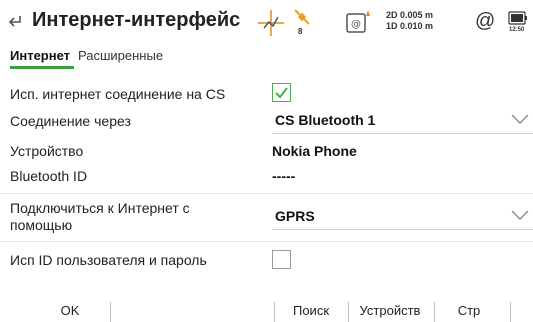 The width and height of the screenshot is (533, 322). I want to click on precision-1d: 1D 0.010 m, so click(410, 26).